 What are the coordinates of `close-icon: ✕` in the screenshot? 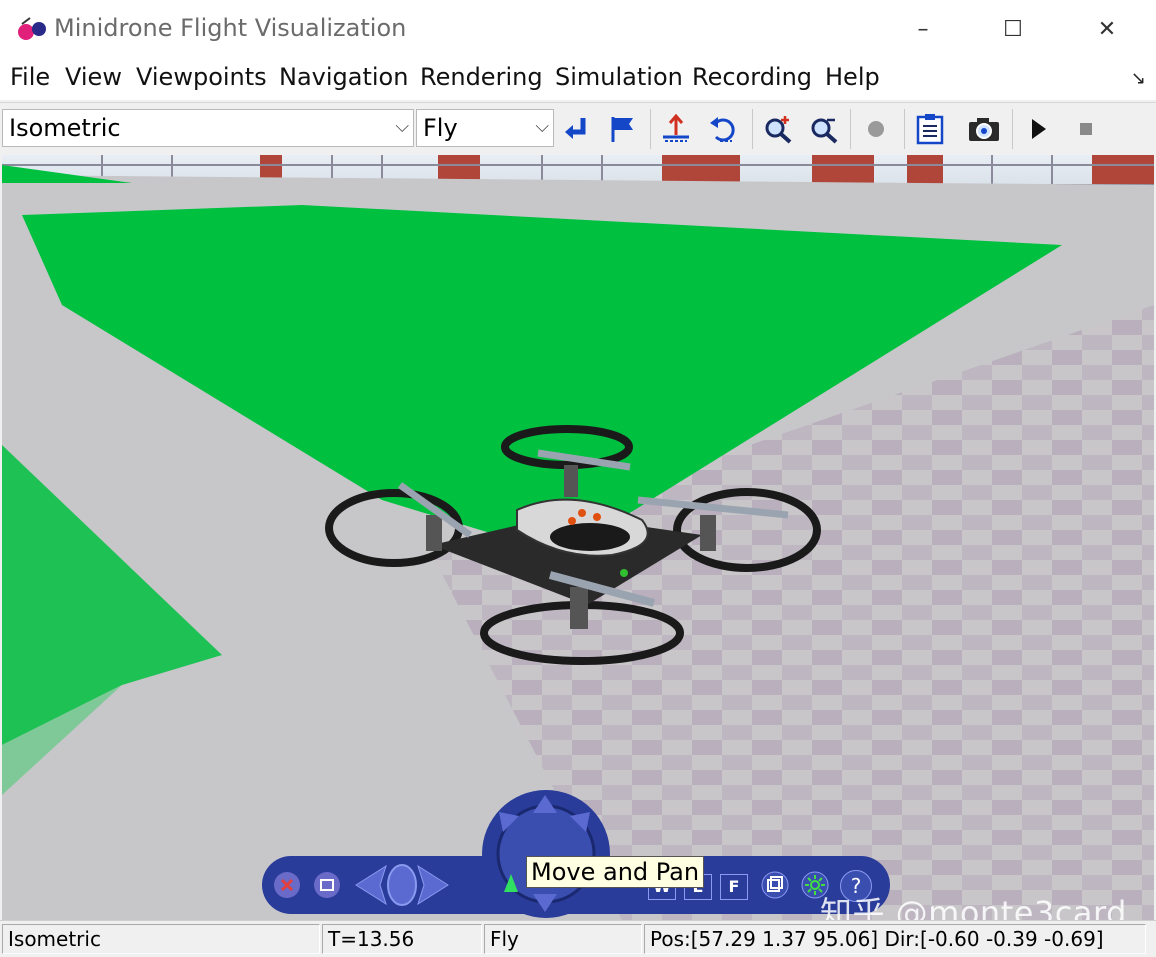 It's located at (1107, 29).